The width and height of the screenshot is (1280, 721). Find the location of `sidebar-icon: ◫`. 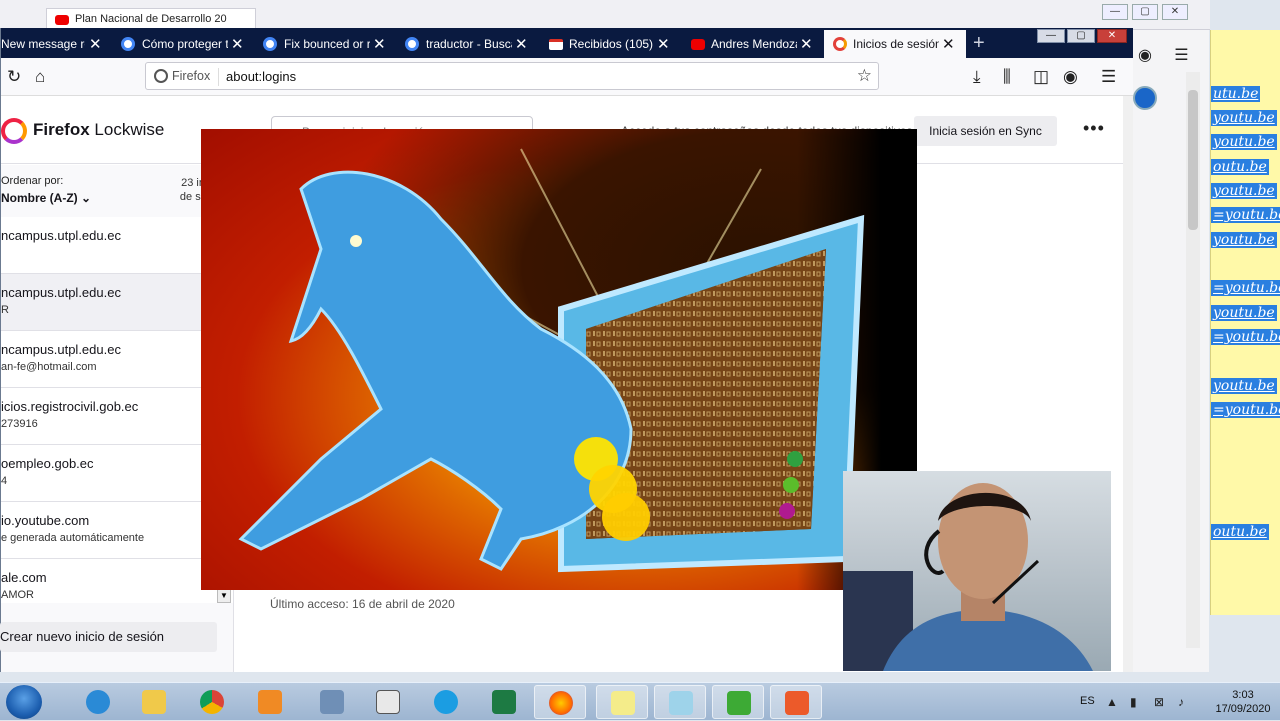

sidebar-icon: ◫ is located at coordinates (1041, 77).